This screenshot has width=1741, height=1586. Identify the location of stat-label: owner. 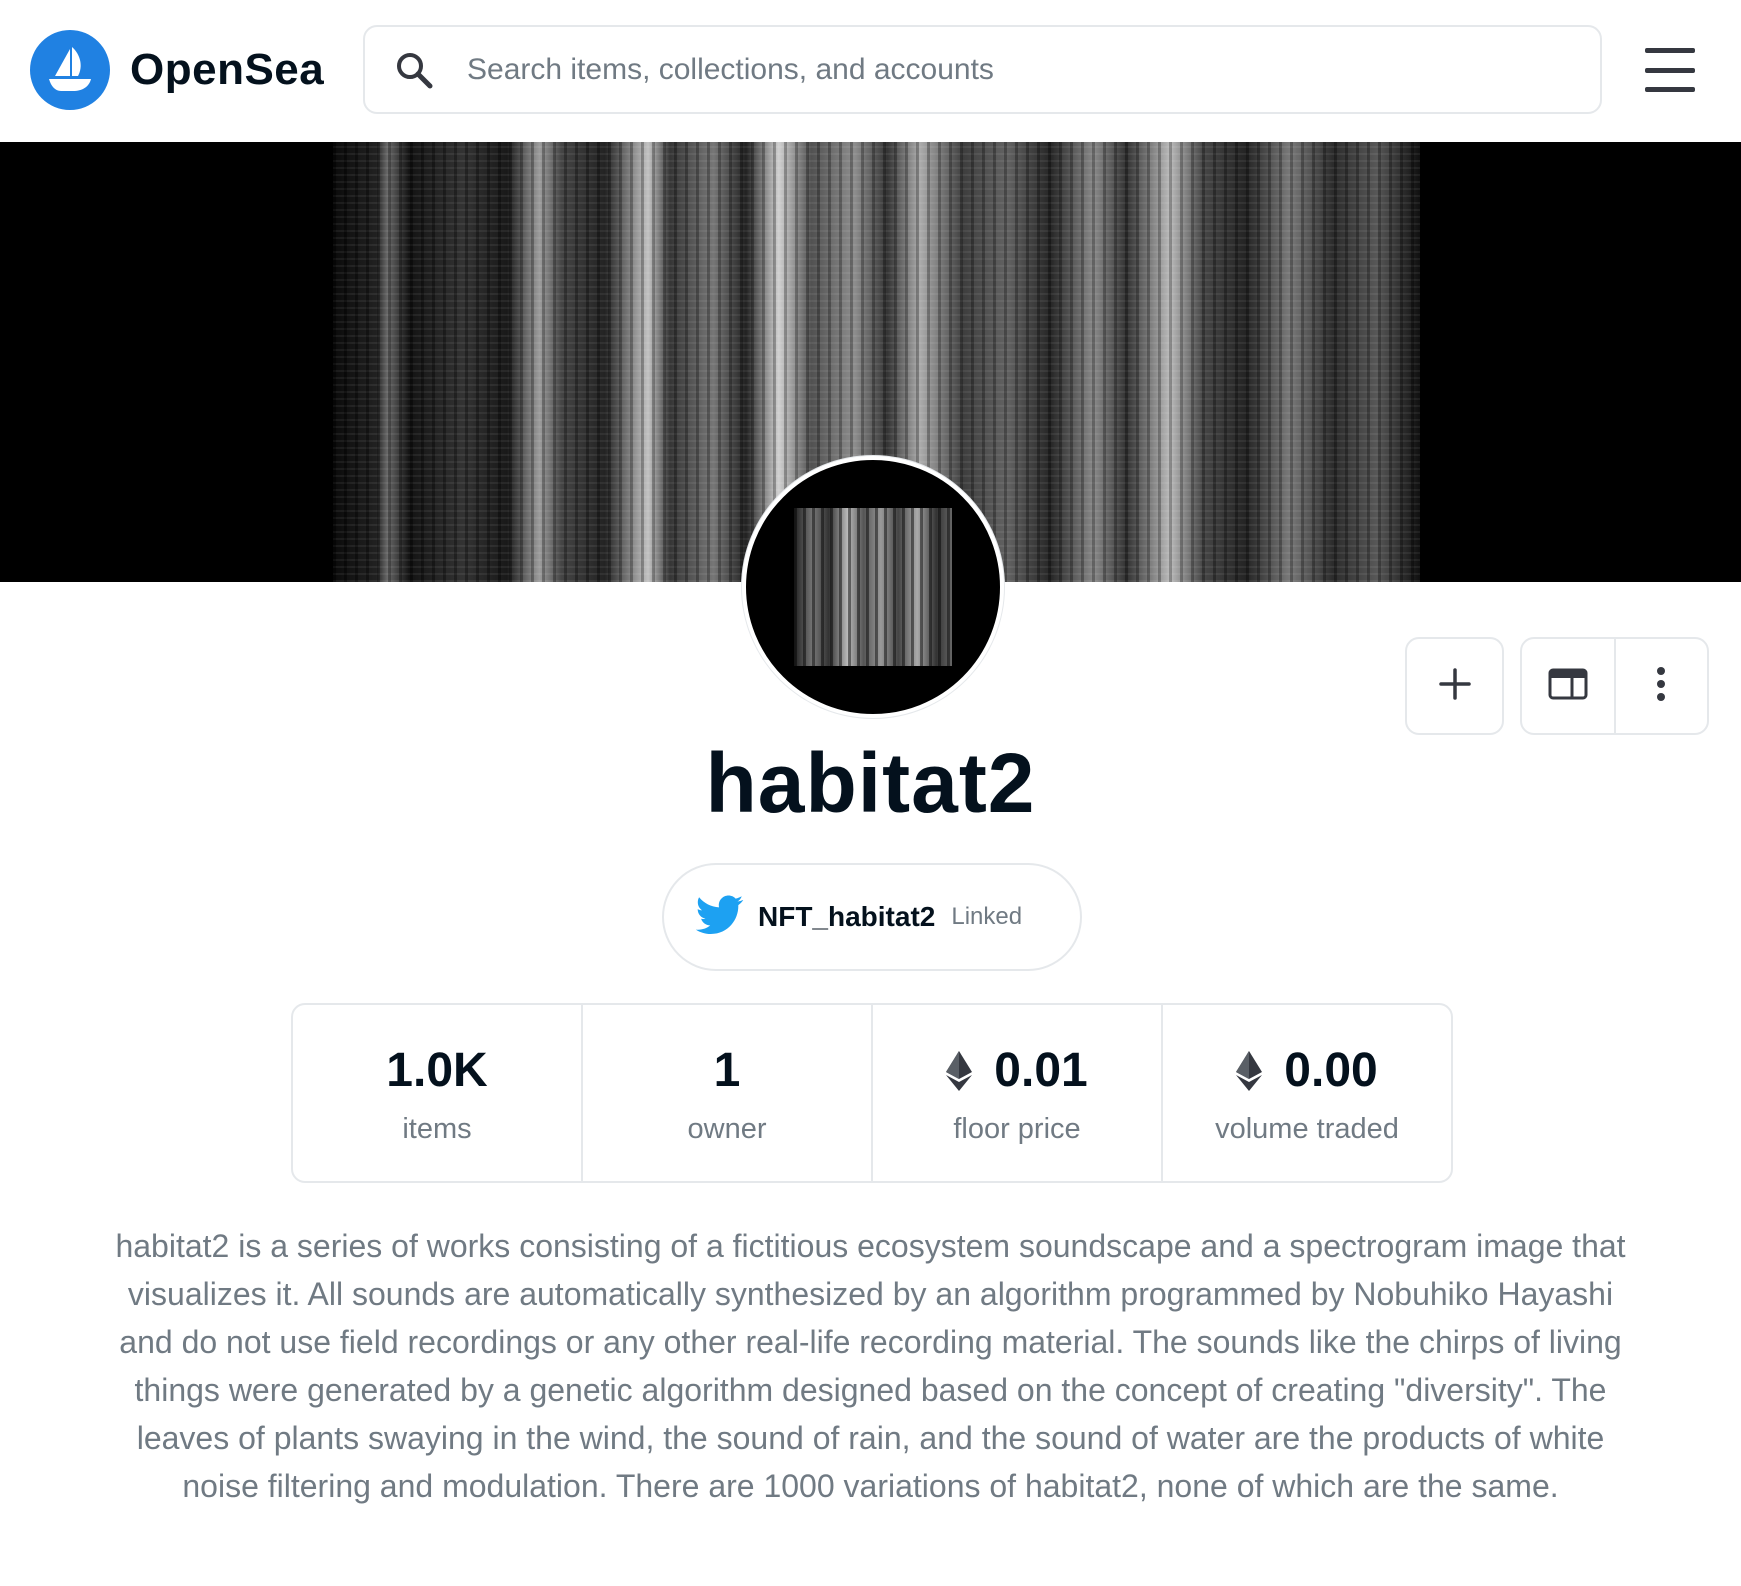
(727, 1128).